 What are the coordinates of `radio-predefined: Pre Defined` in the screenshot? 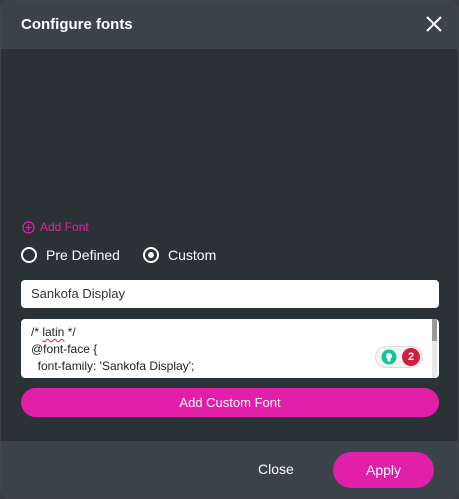 It's located at (70, 255).